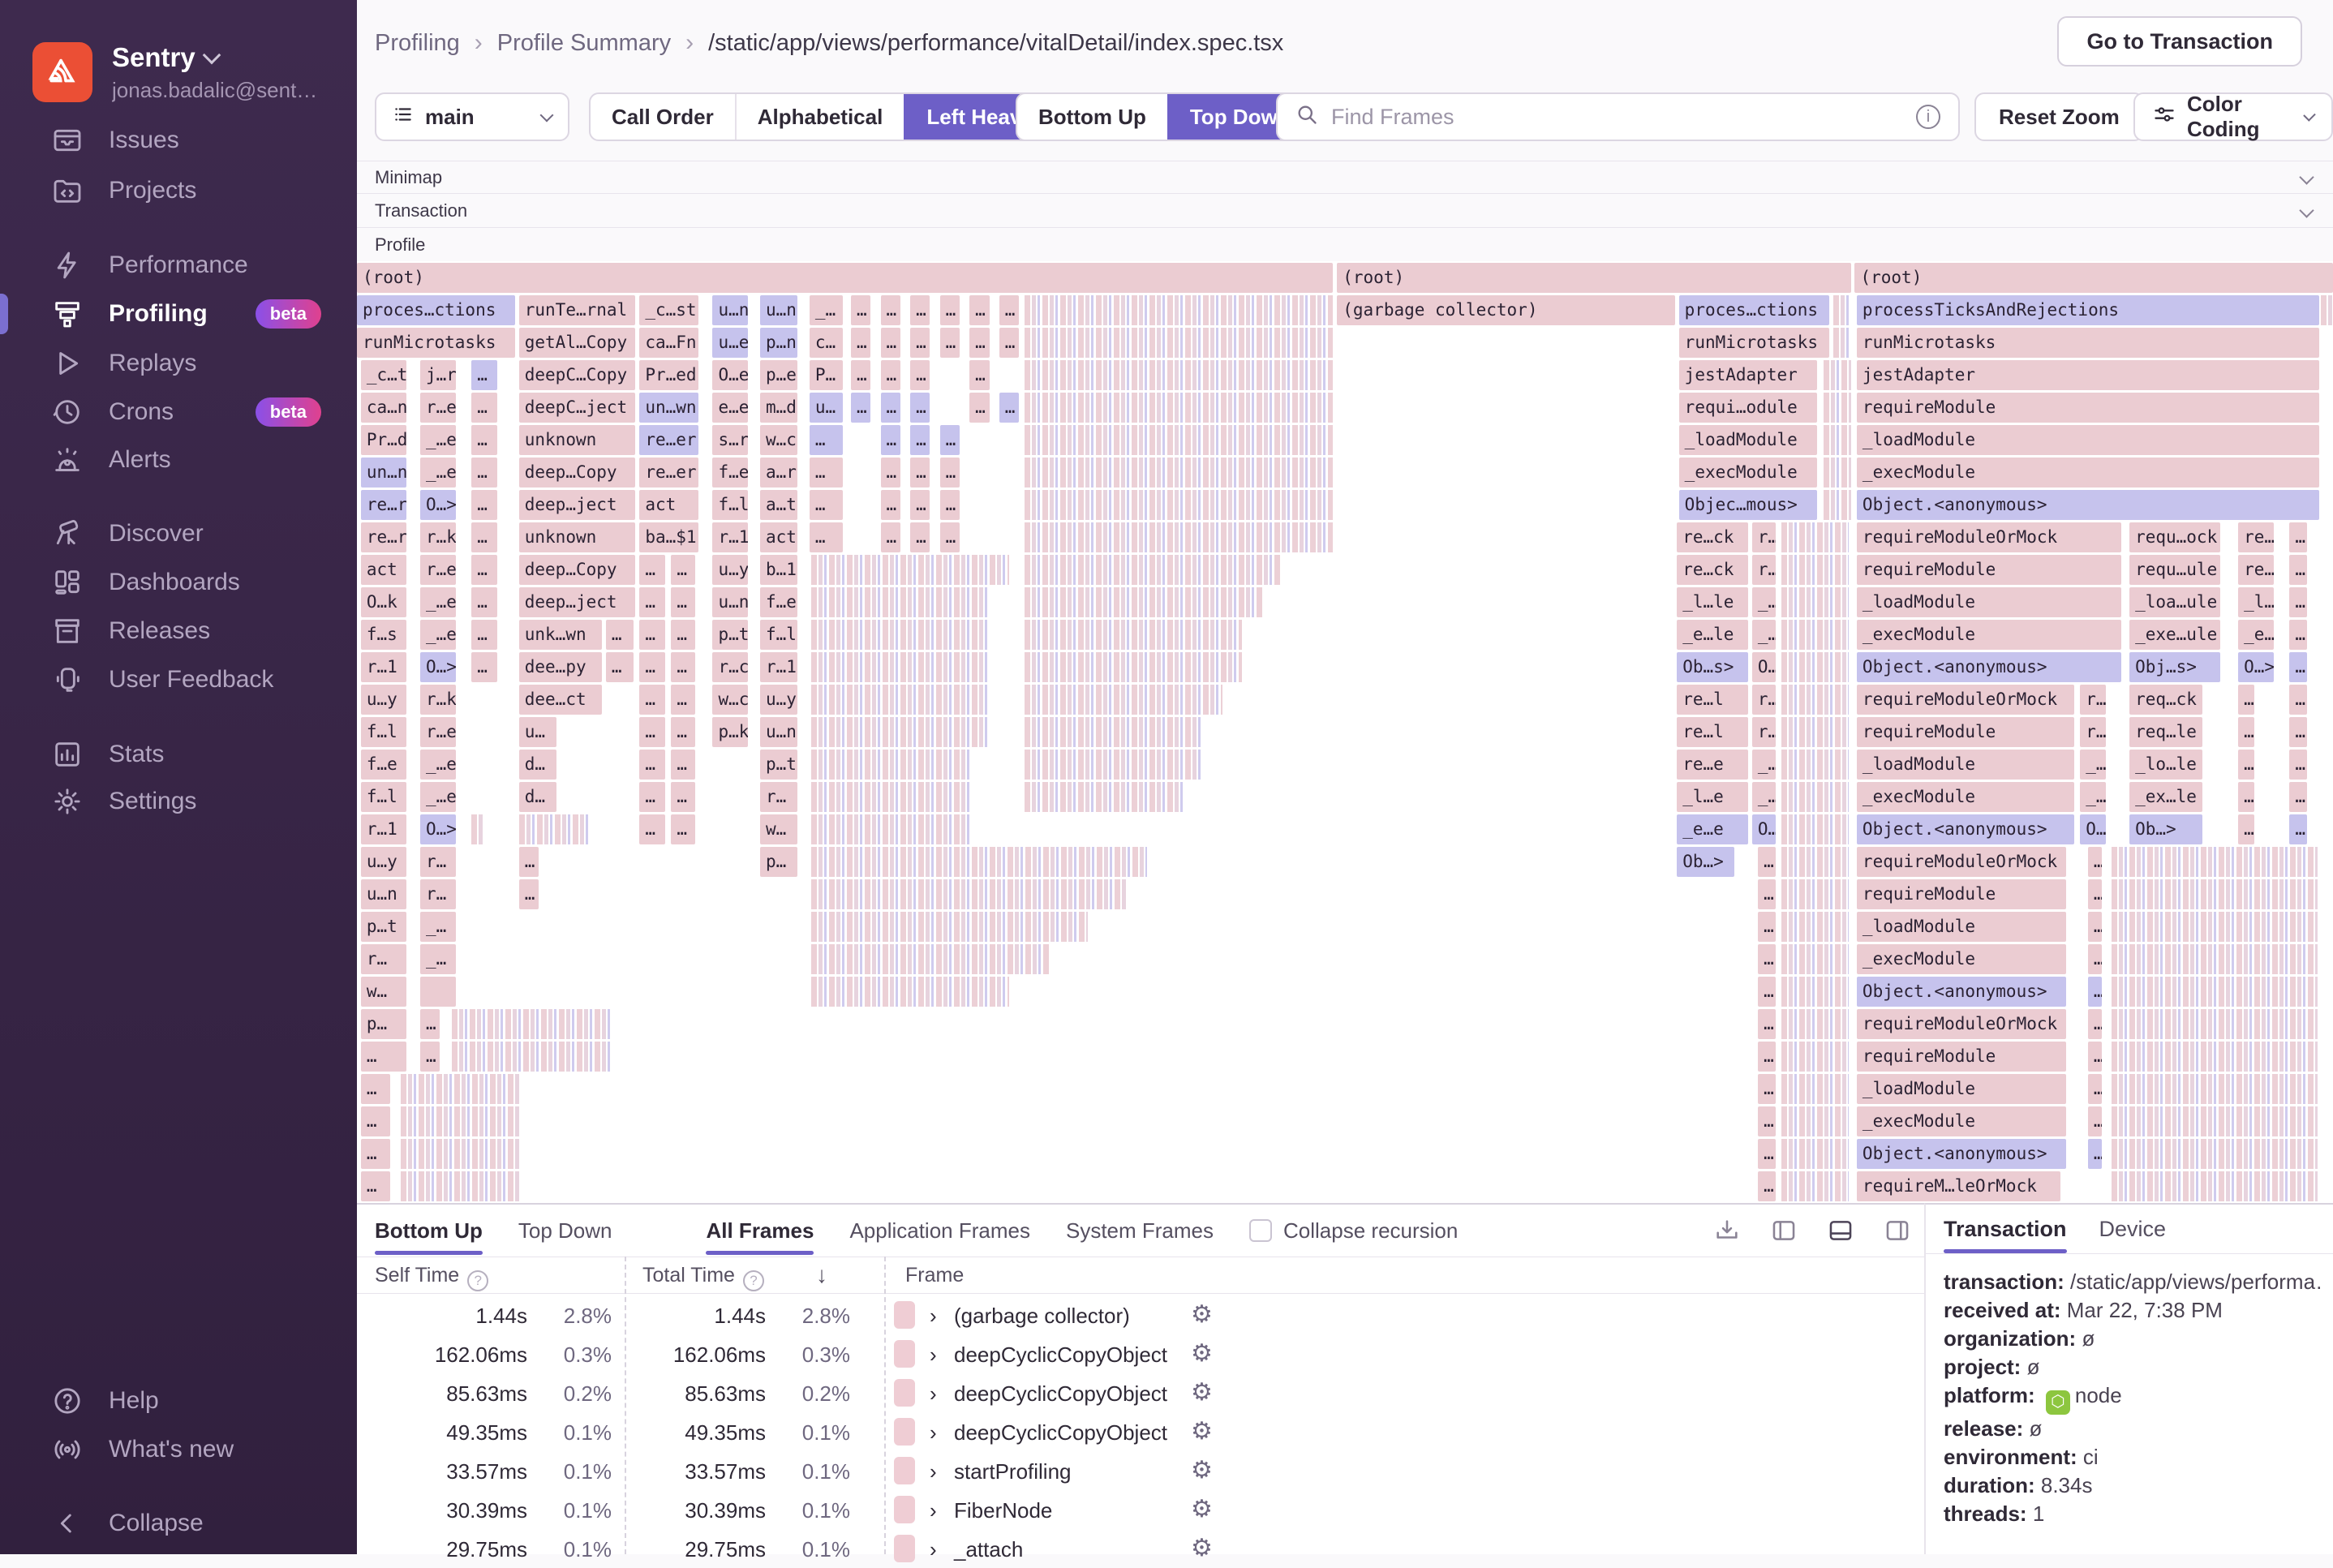  Describe the element at coordinates (703, 1277) in the screenshot. I see `total-time-header: Total Time?` at that location.